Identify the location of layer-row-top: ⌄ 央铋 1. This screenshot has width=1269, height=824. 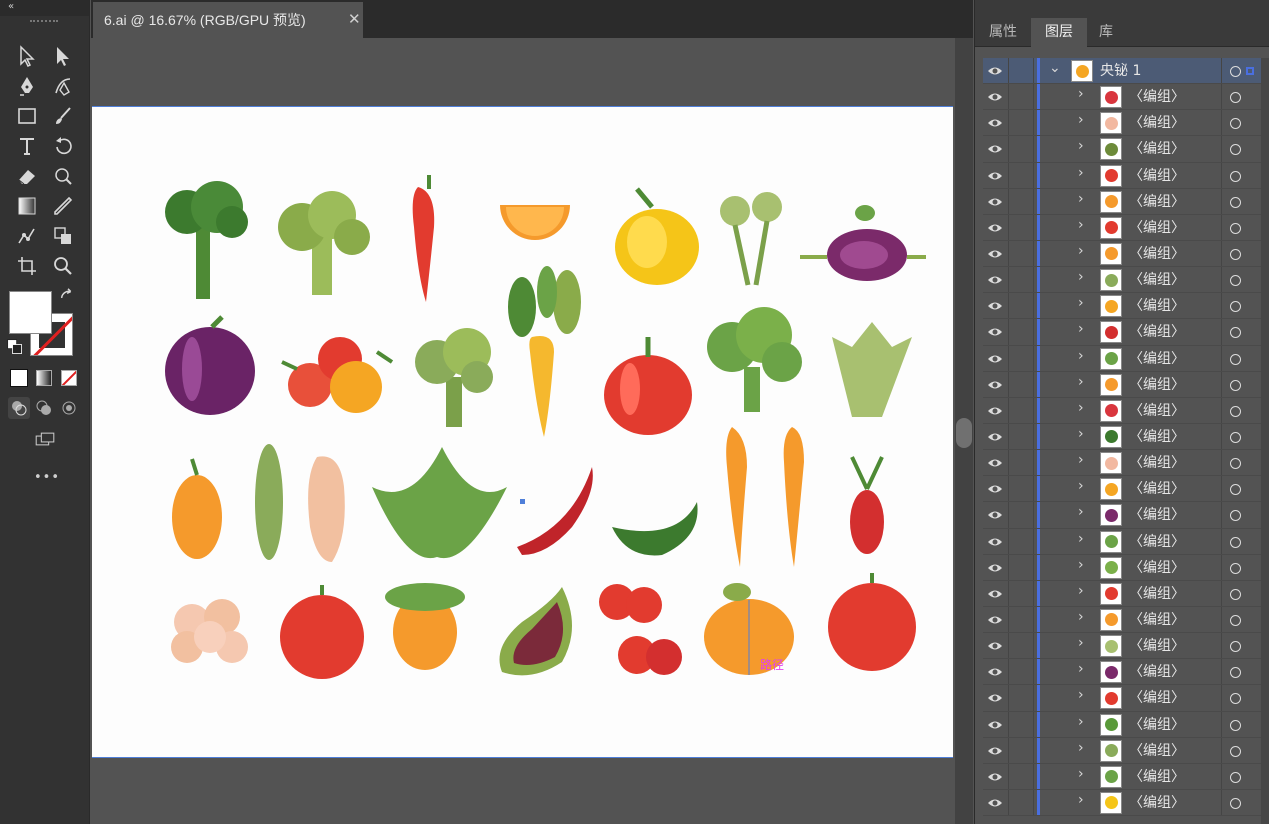
(1124, 71).